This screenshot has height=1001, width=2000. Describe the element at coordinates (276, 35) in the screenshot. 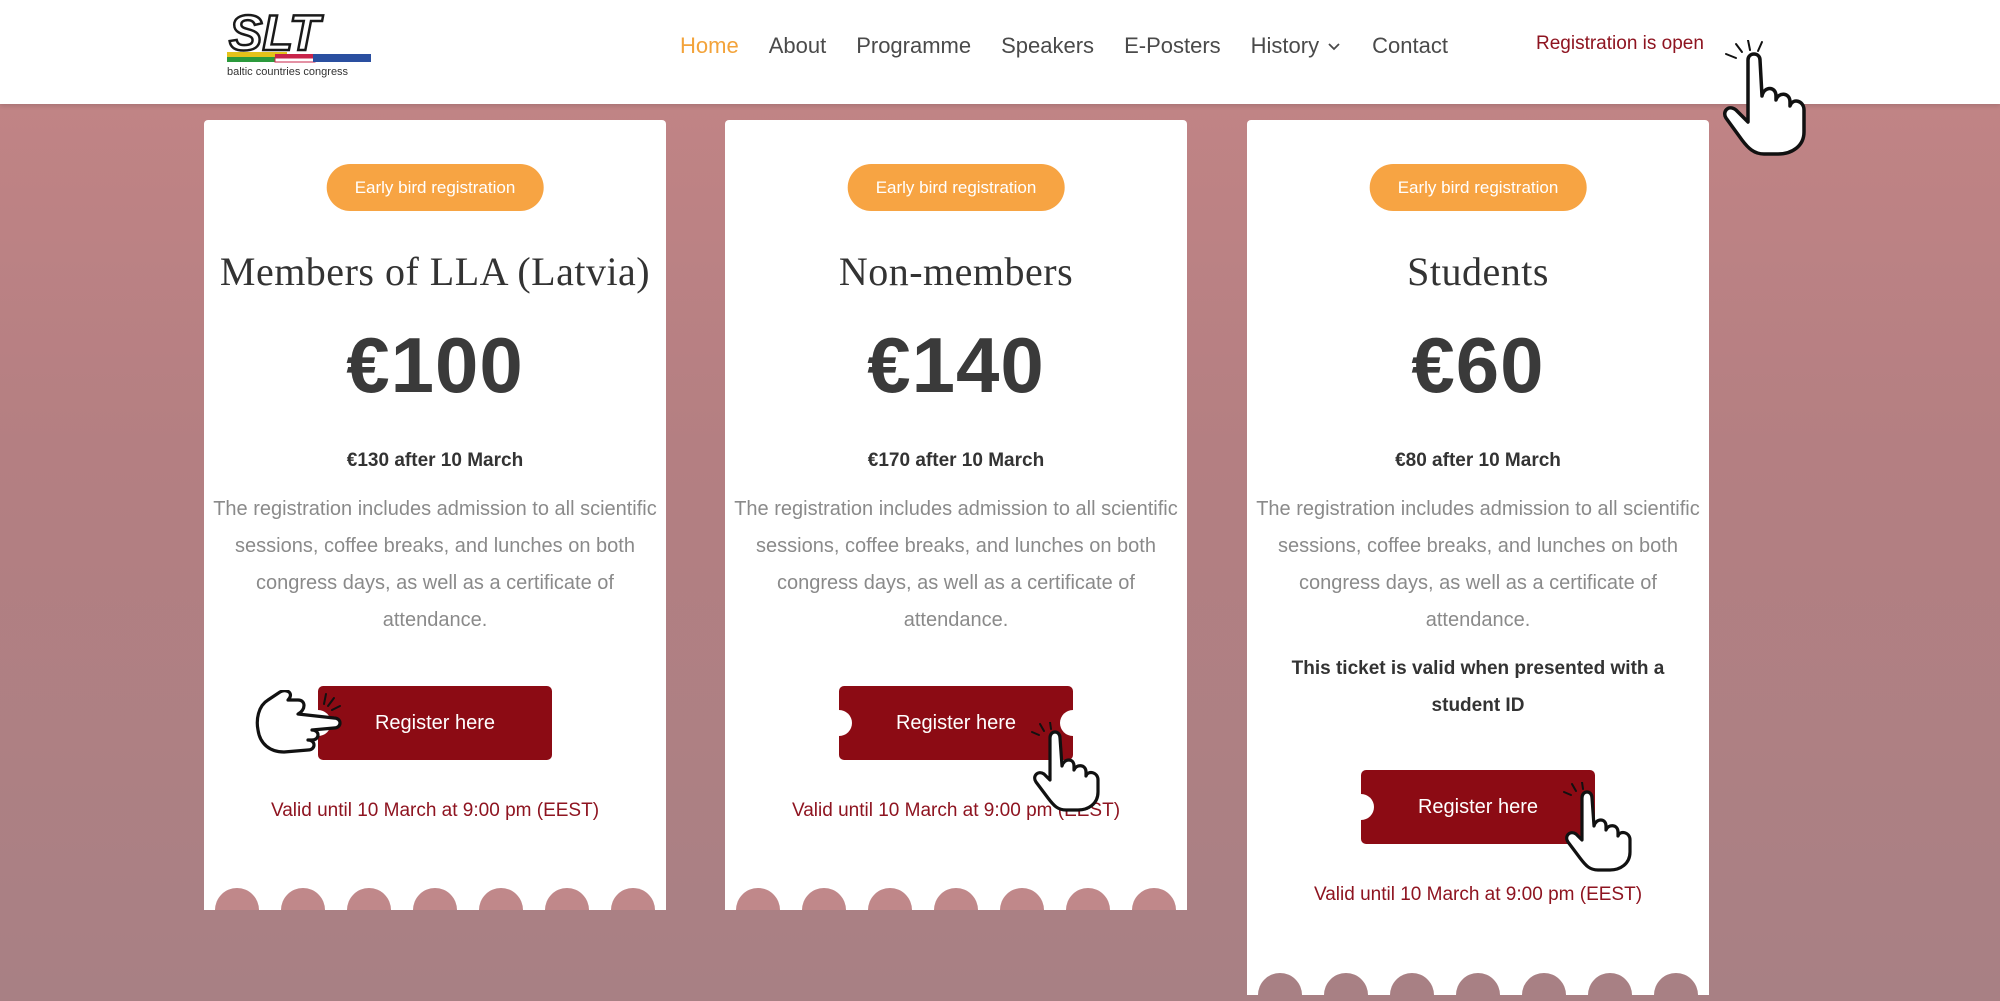

I see `logo-wordmark: SLT` at that location.